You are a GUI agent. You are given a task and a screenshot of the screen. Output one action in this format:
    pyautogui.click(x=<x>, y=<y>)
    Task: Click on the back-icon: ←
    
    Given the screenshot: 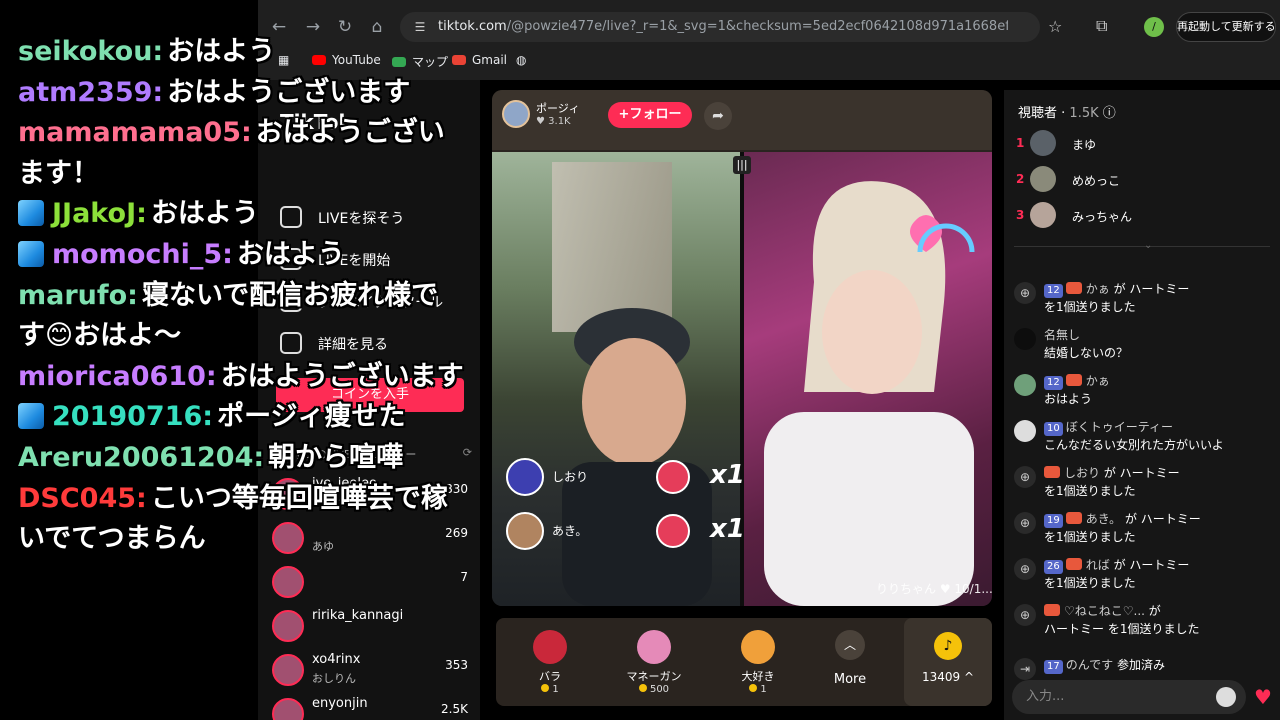 What is the action you would take?
    pyautogui.click(x=279, y=27)
    